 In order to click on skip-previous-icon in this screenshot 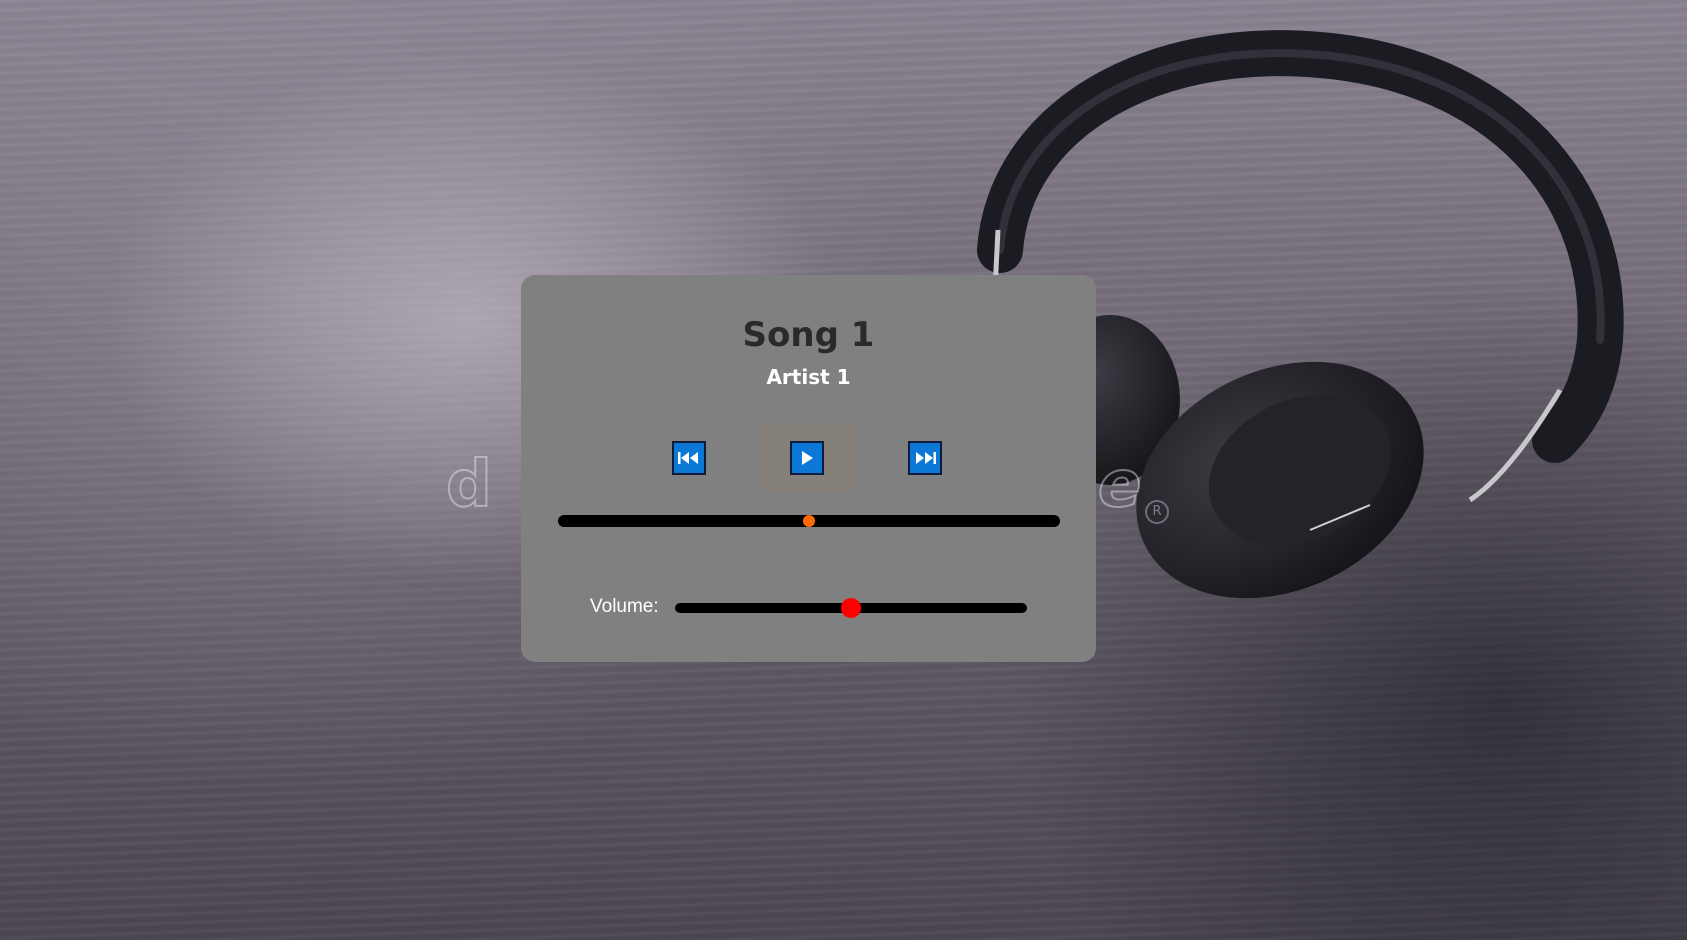, I will do `click(688, 458)`.